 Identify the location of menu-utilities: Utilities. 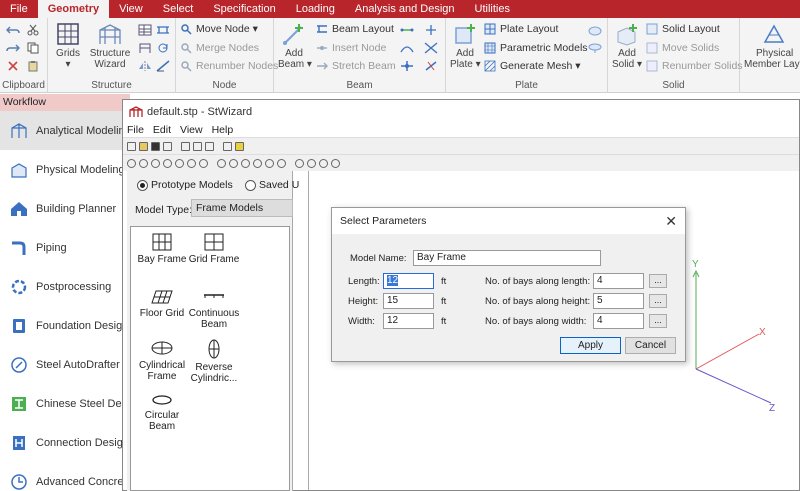
(492, 9).